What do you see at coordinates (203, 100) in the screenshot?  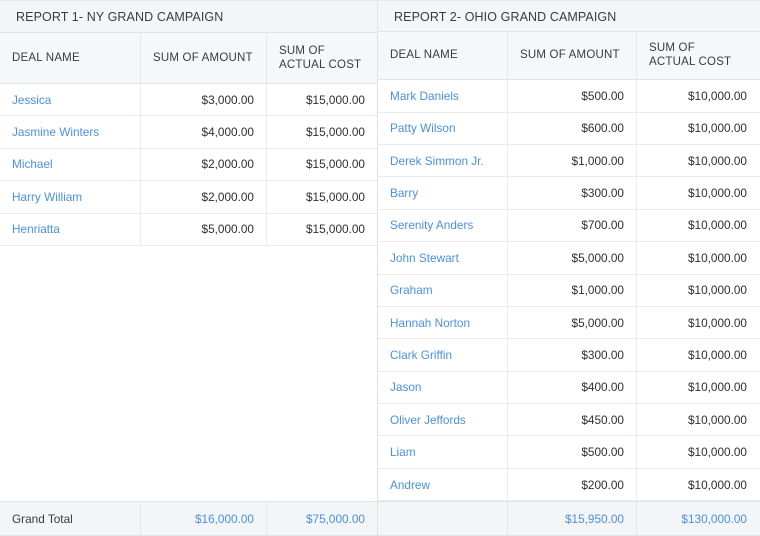 I see `sum-of-amount-value: $3,000.00` at bounding box center [203, 100].